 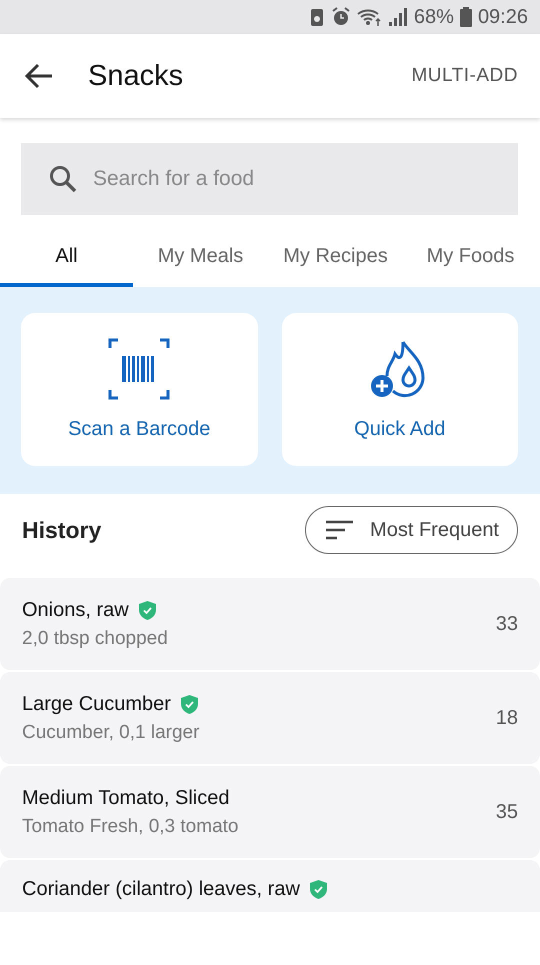 I want to click on food-name: Medium Tomato, Sliced, so click(x=126, y=798).